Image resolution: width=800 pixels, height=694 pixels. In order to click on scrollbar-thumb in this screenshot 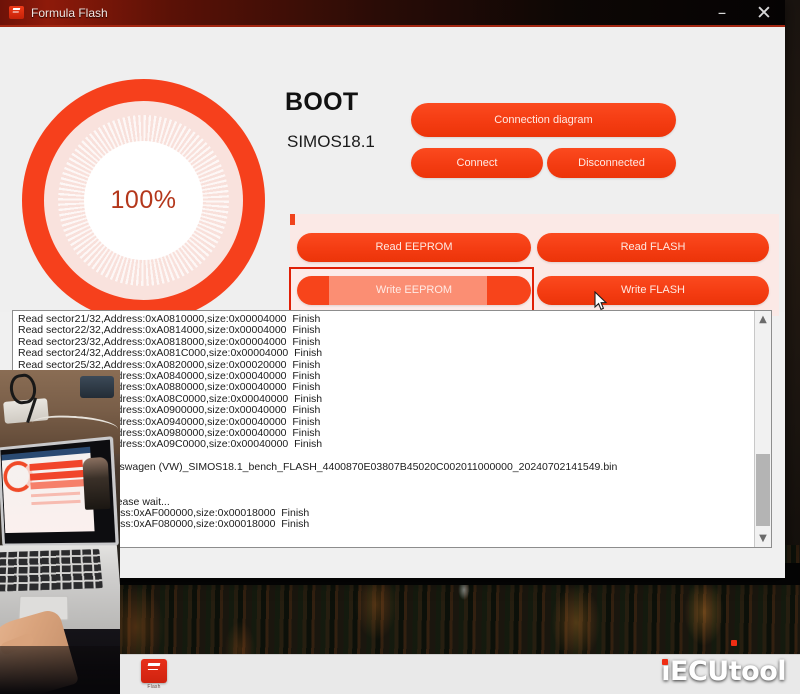, I will do `click(763, 490)`.